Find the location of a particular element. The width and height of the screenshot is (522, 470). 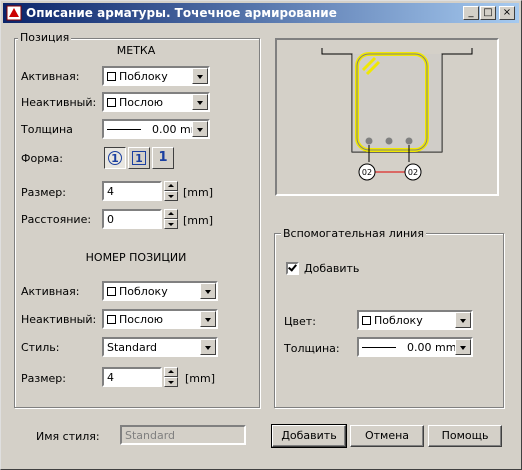

mark-heading: МЕТКА is located at coordinates (136, 50).